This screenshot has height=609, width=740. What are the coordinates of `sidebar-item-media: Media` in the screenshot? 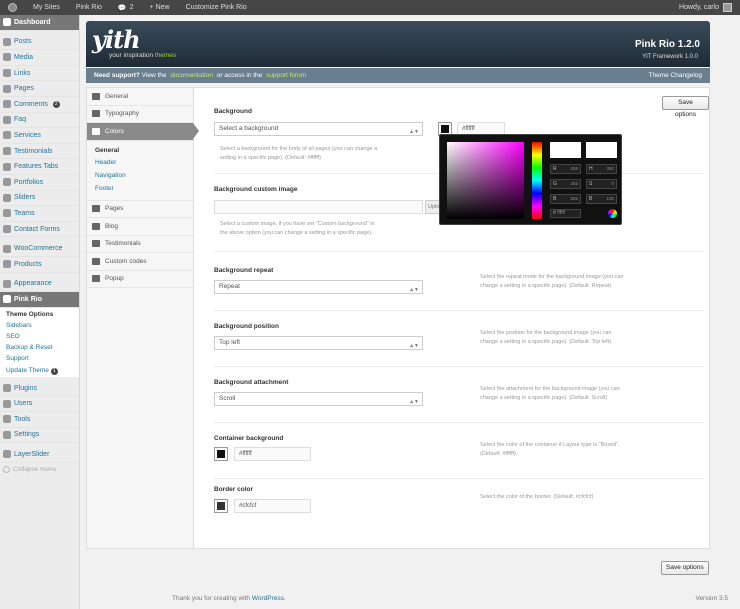 It's located at (39, 58).